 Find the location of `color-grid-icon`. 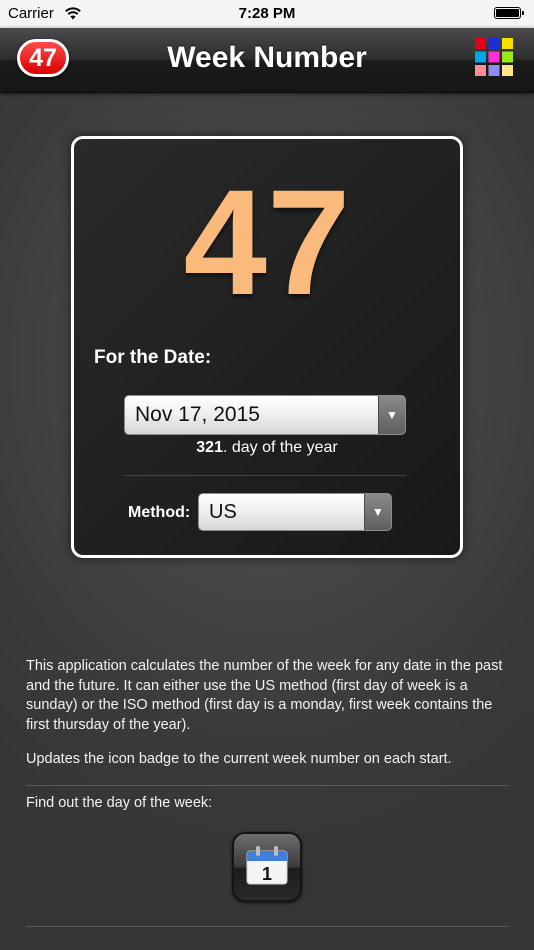

color-grid-icon is located at coordinates (494, 57).